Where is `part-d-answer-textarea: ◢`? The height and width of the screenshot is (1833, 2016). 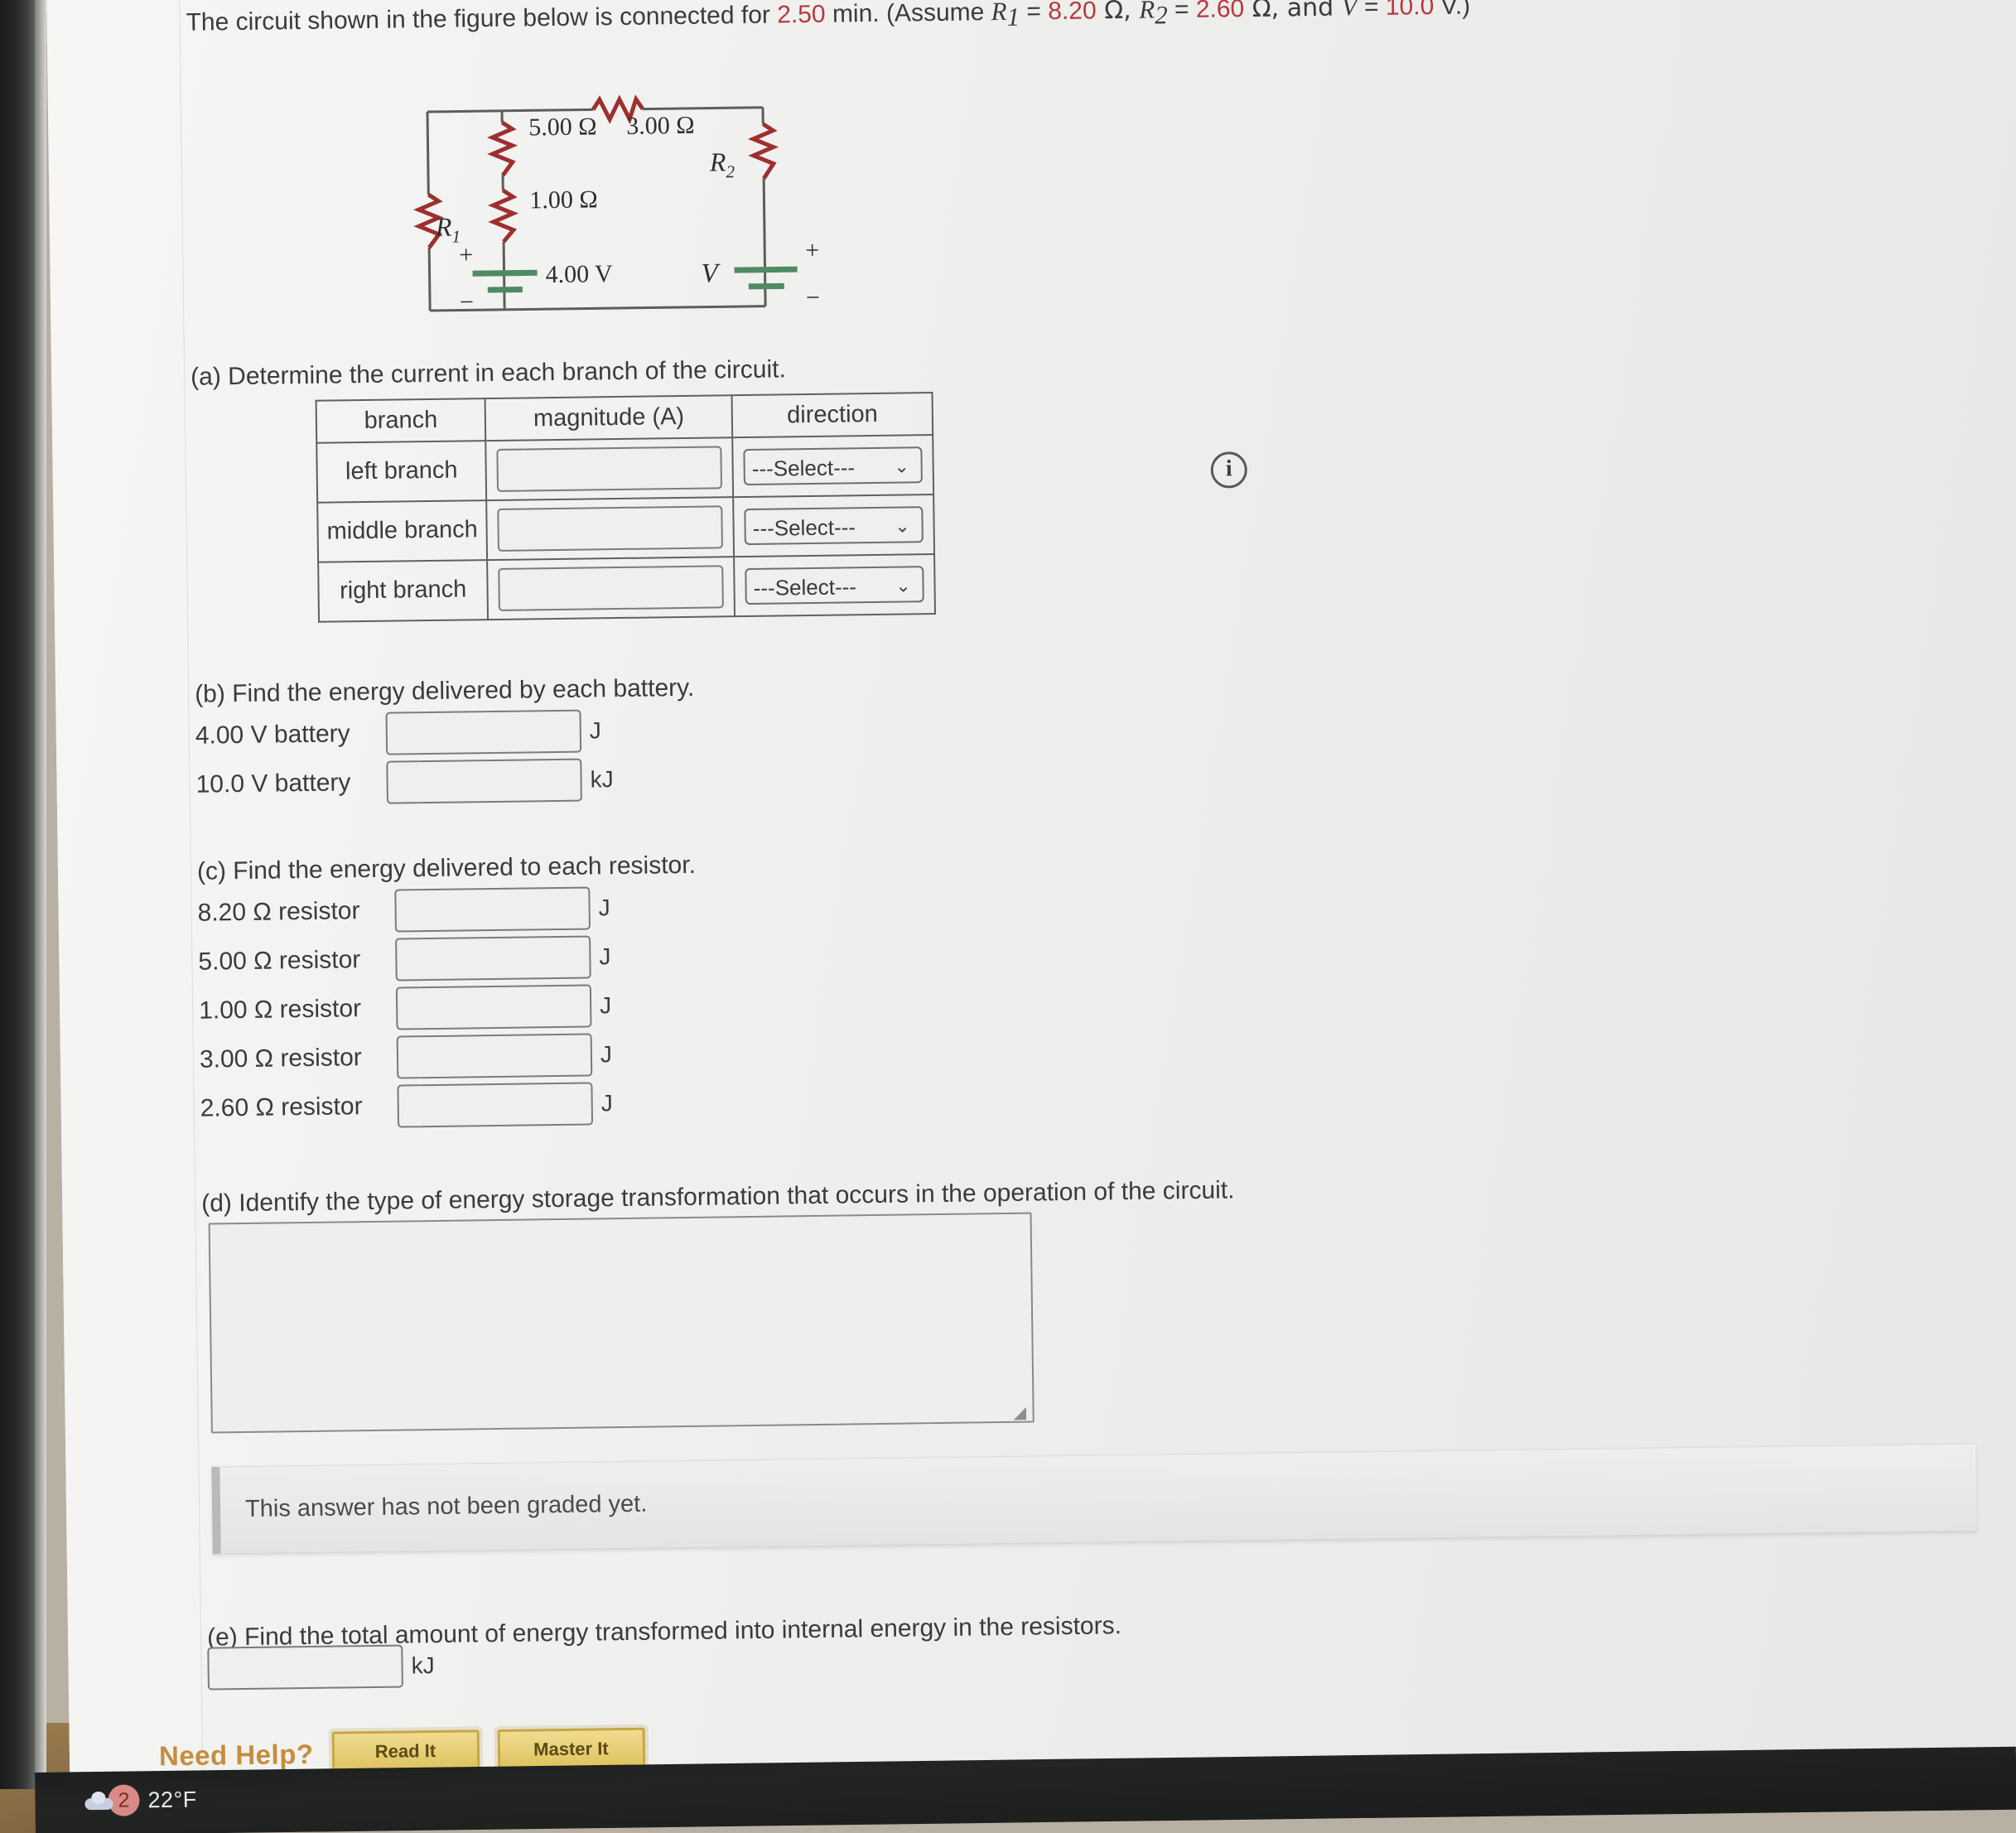
part-d-answer-textarea: ◢ is located at coordinates (621, 1323).